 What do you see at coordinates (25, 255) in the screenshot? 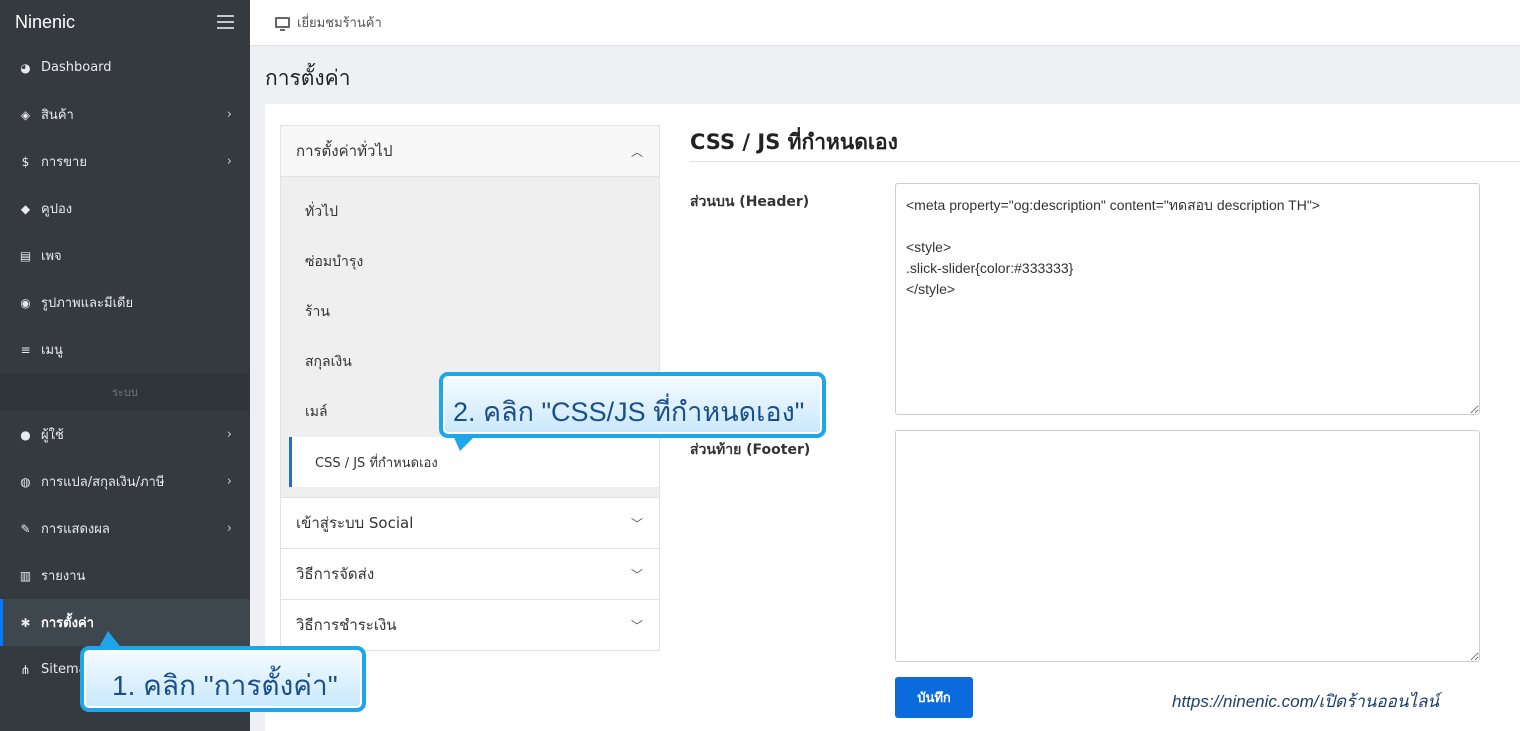
I see `file-icon: ▤` at bounding box center [25, 255].